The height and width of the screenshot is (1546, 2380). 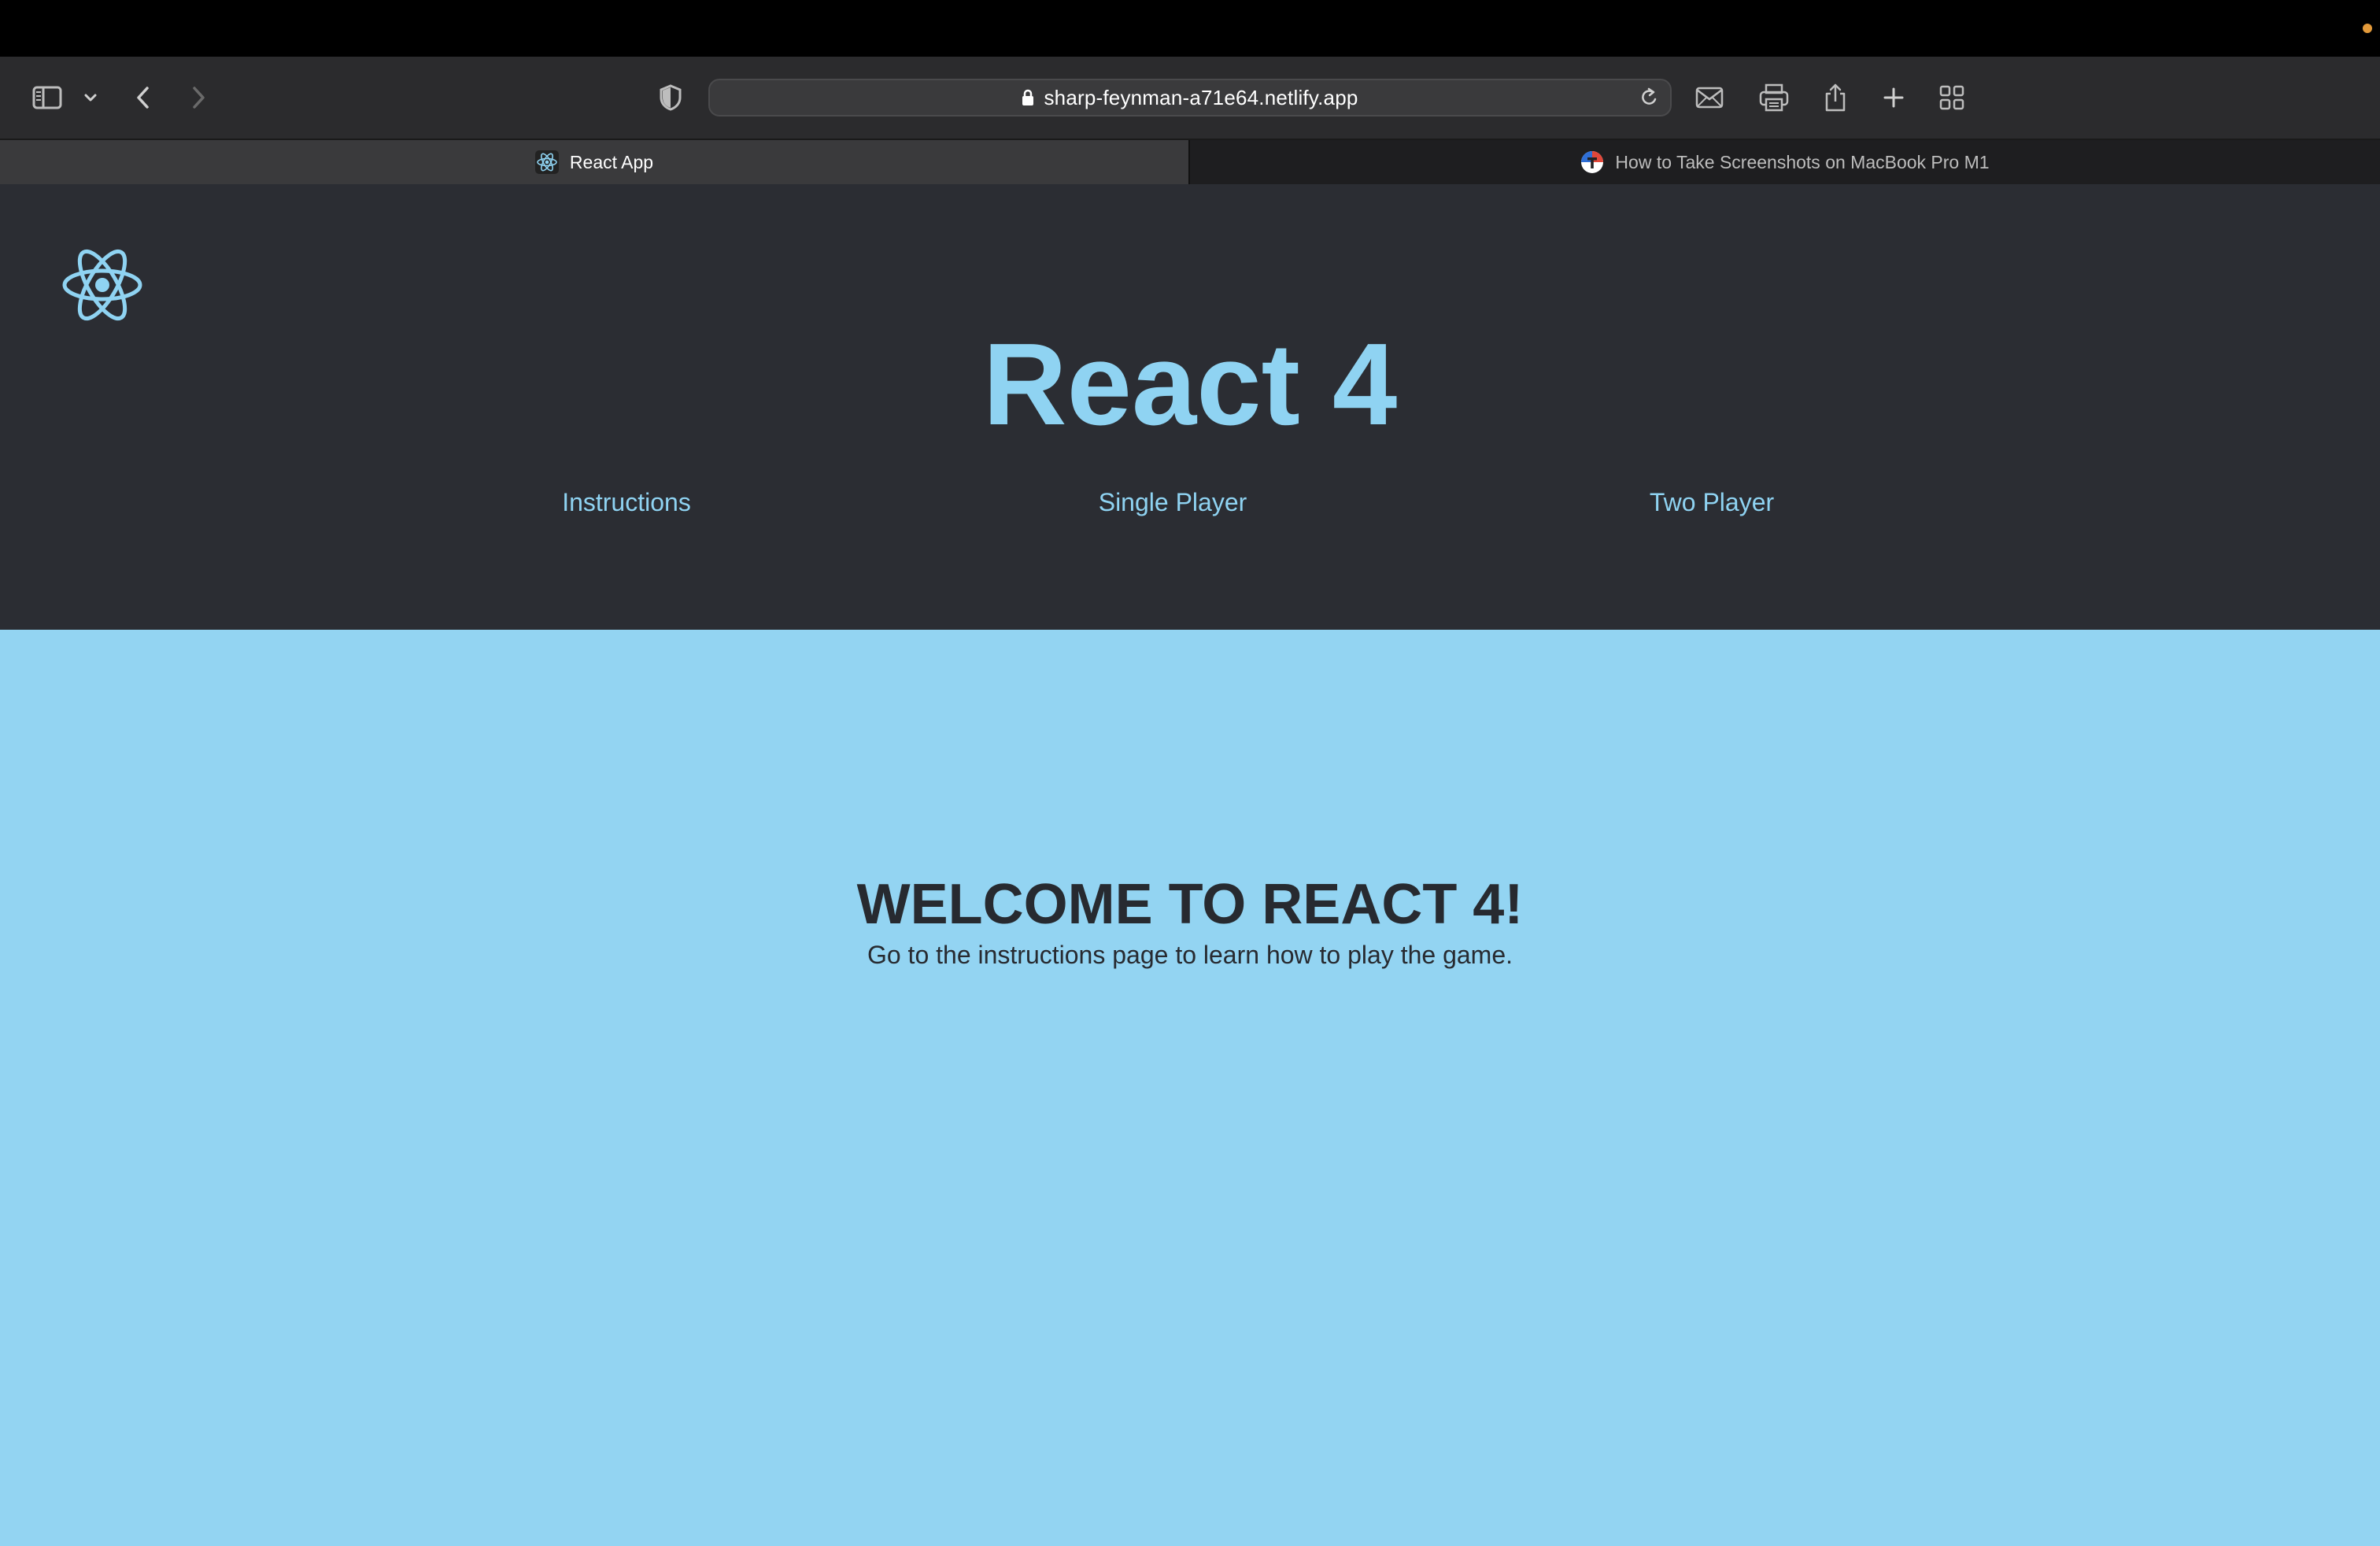 What do you see at coordinates (143, 98) in the screenshot?
I see `back-arrow-icon` at bounding box center [143, 98].